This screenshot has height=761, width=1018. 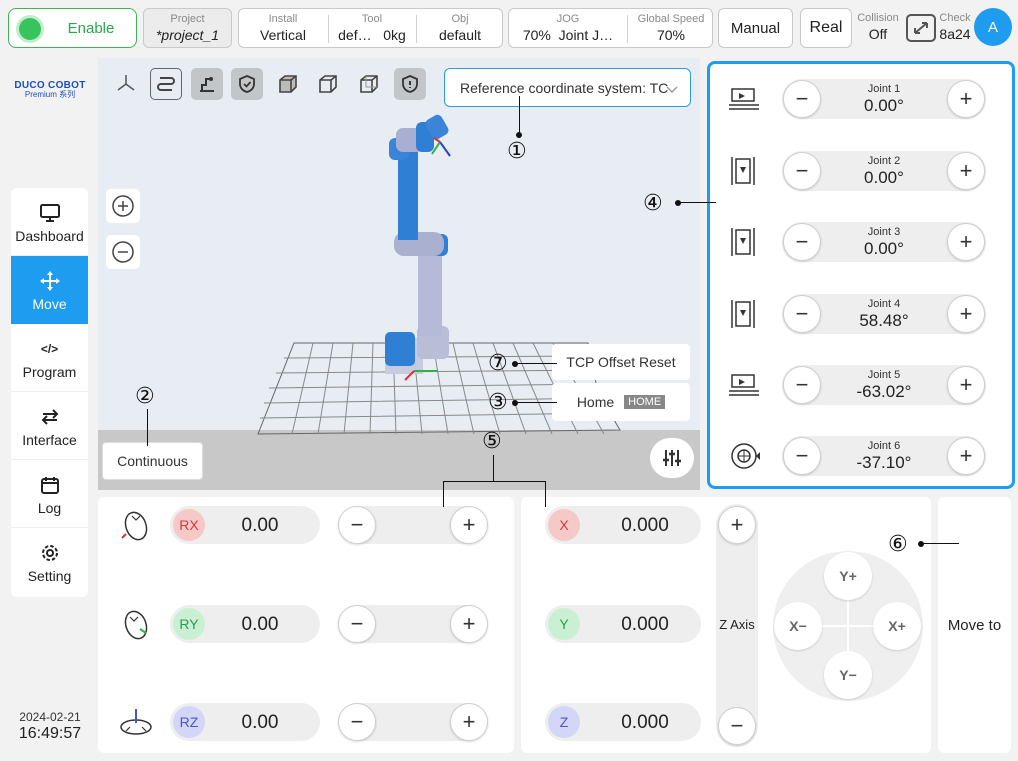 I want to click on rz-plus-button: +, so click(x=469, y=722).